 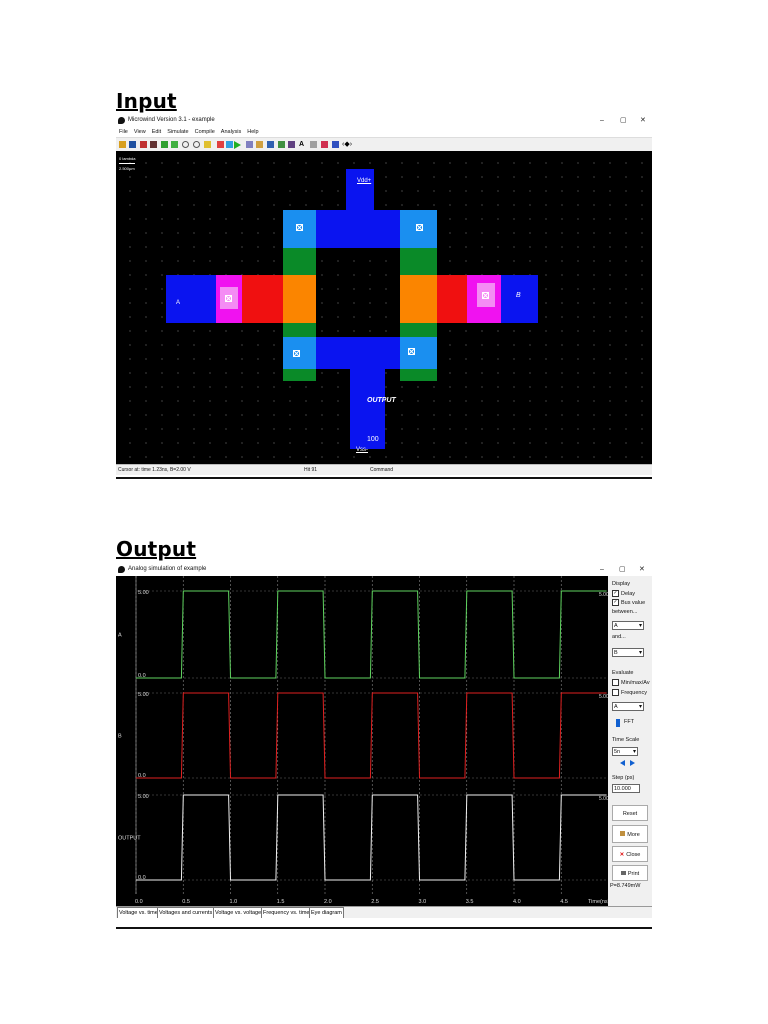 I want to click on minmax-checkbox: Min/max/Av, so click(x=631, y=682).